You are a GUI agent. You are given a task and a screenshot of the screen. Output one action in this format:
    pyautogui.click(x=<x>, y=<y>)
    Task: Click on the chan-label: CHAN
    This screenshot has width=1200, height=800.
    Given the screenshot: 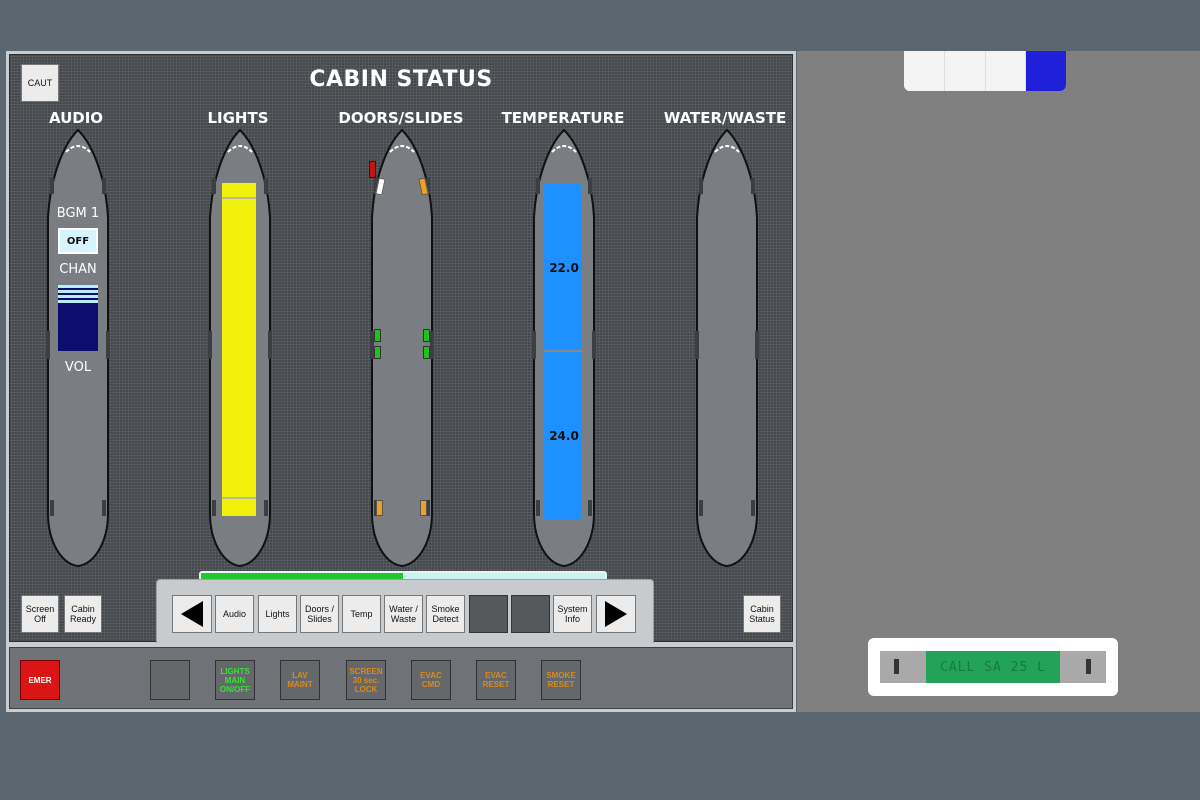 What is the action you would take?
    pyautogui.click(x=78, y=269)
    